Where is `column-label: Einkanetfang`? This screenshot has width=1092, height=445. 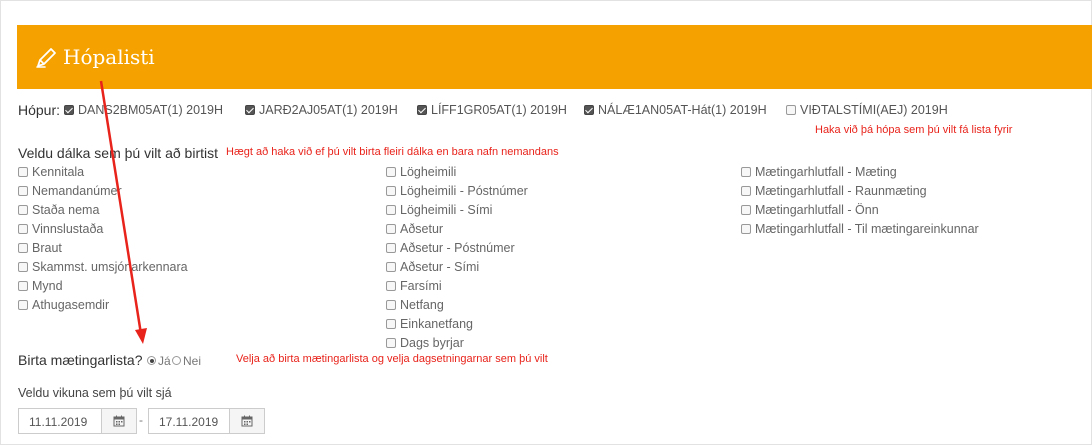
column-label: Einkanetfang is located at coordinates (436, 324).